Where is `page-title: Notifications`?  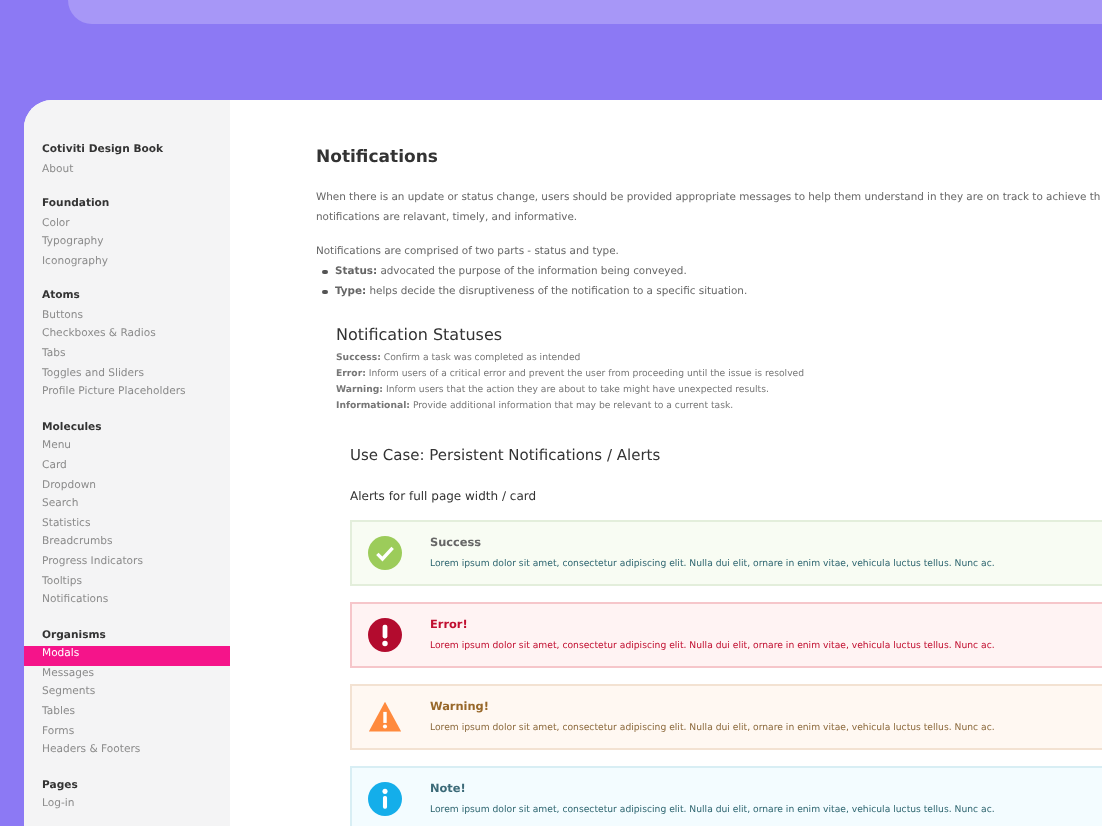 page-title: Notifications is located at coordinates (378, 158).